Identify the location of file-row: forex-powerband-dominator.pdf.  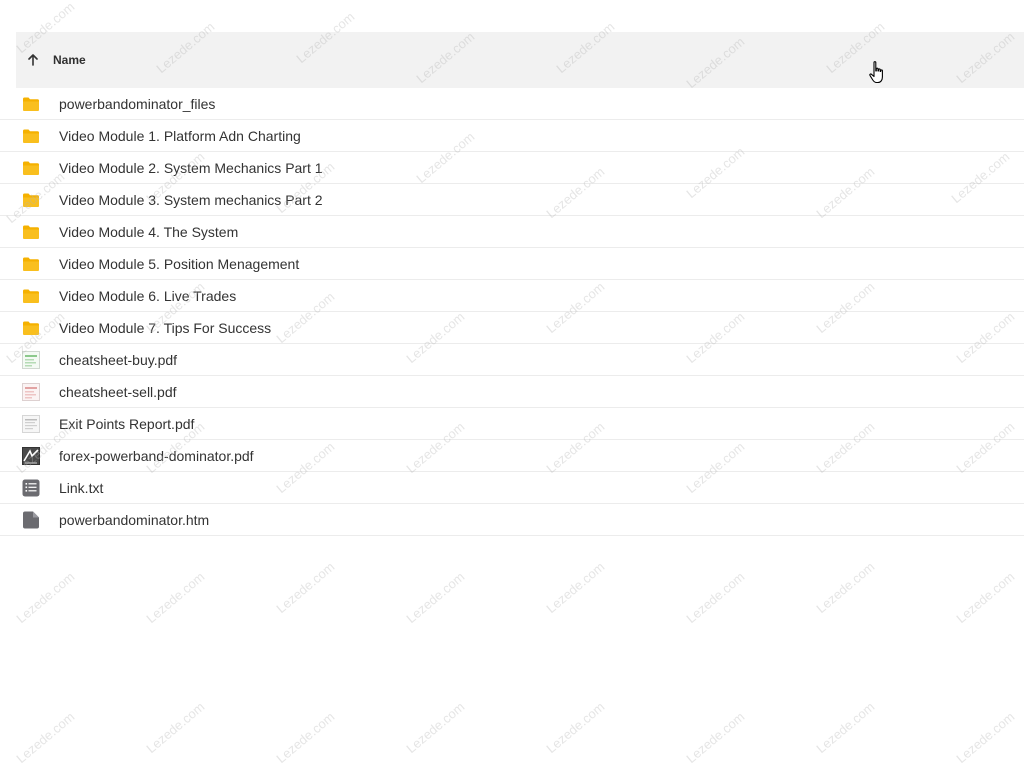
(512, 456).